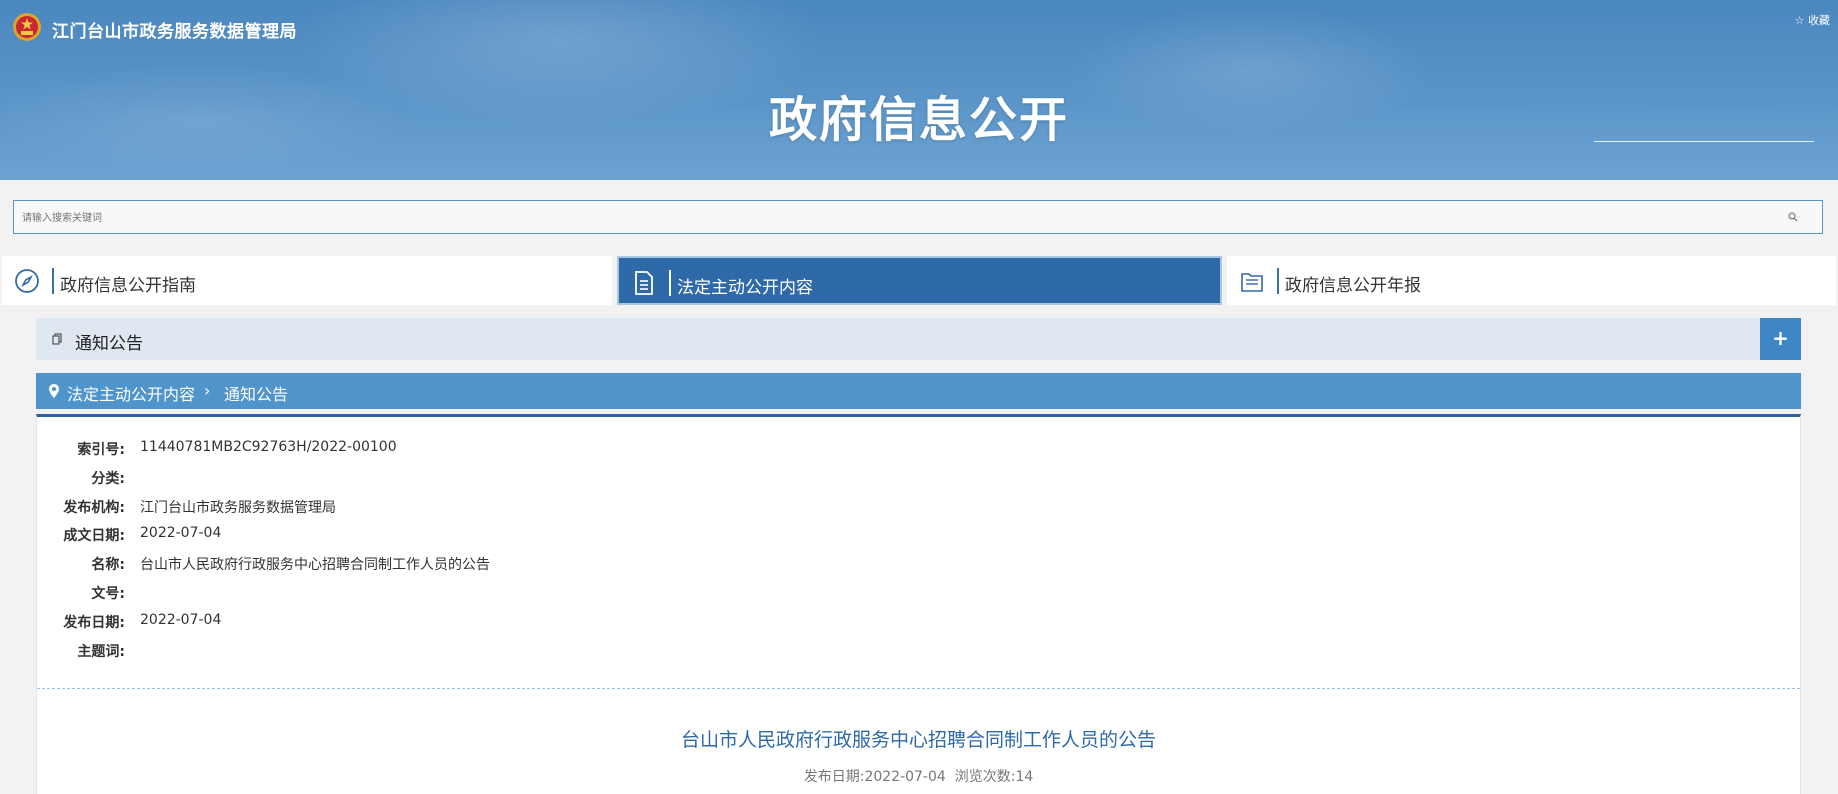 The height and width of the screenshot is (794, 1838). What do you see at coordinates (27, 281) in the screenshot?
I see `compass-icon` at bounding box center [27, 281].